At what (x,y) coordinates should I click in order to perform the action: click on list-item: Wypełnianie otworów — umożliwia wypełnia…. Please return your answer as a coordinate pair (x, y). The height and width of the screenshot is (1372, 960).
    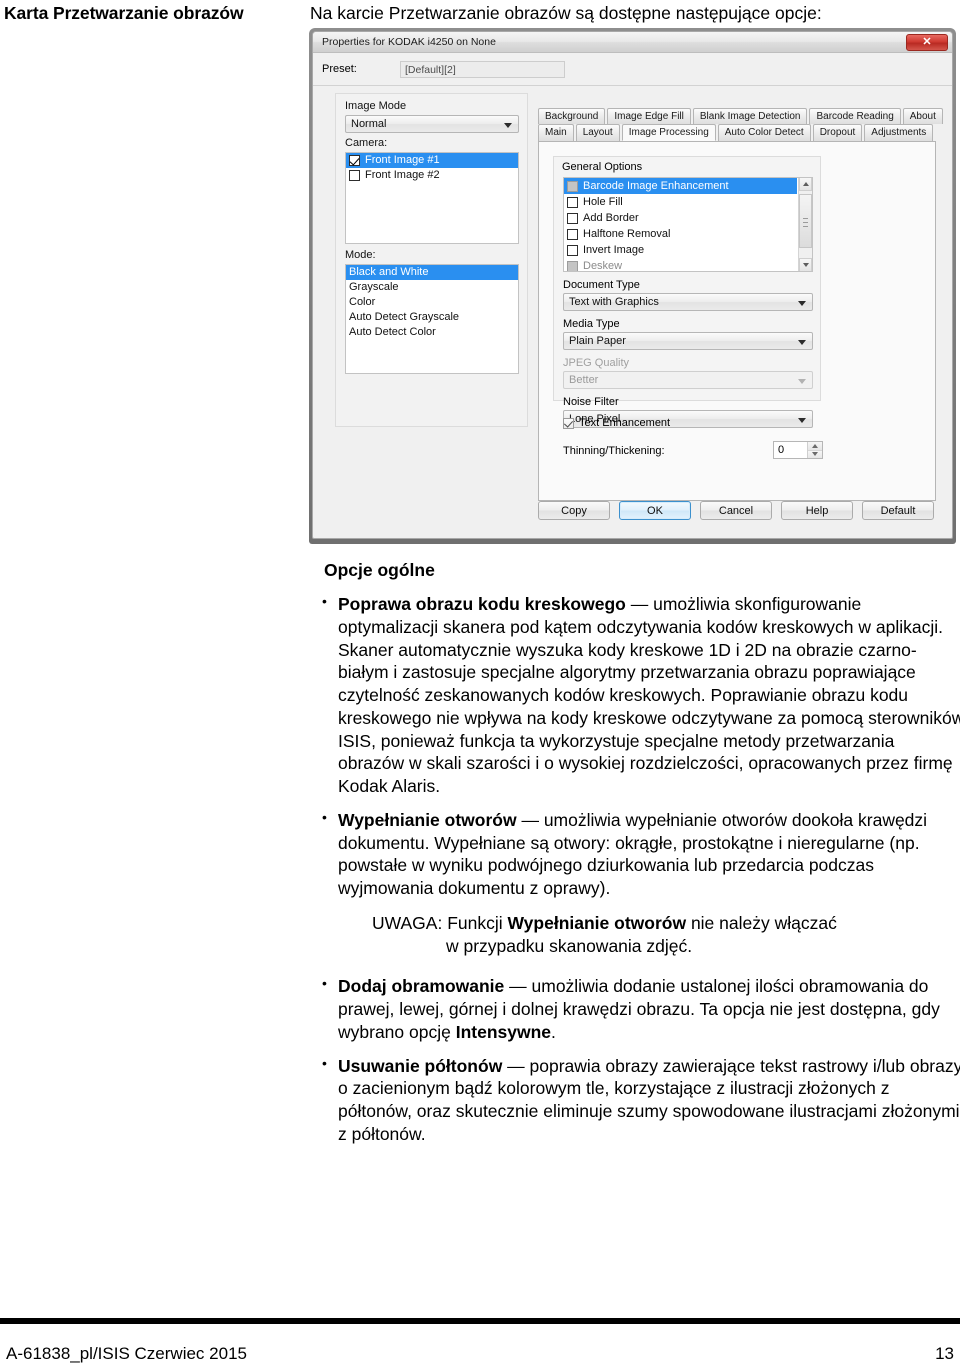
    Looking at the image, I should click on (635, 883).